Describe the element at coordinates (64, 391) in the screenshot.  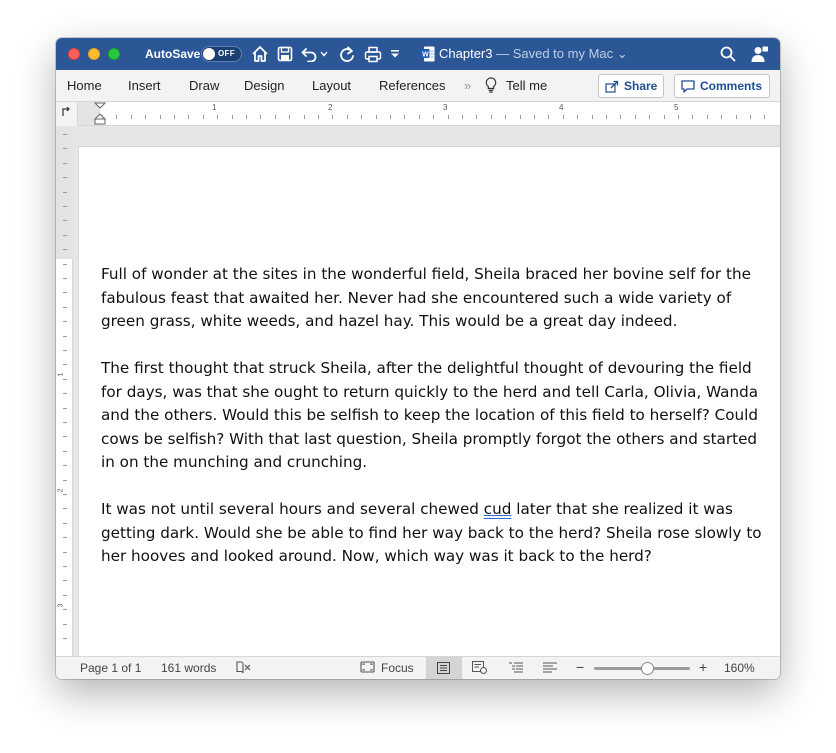
I see `vertical-ruler: 1 2 3` at that location.